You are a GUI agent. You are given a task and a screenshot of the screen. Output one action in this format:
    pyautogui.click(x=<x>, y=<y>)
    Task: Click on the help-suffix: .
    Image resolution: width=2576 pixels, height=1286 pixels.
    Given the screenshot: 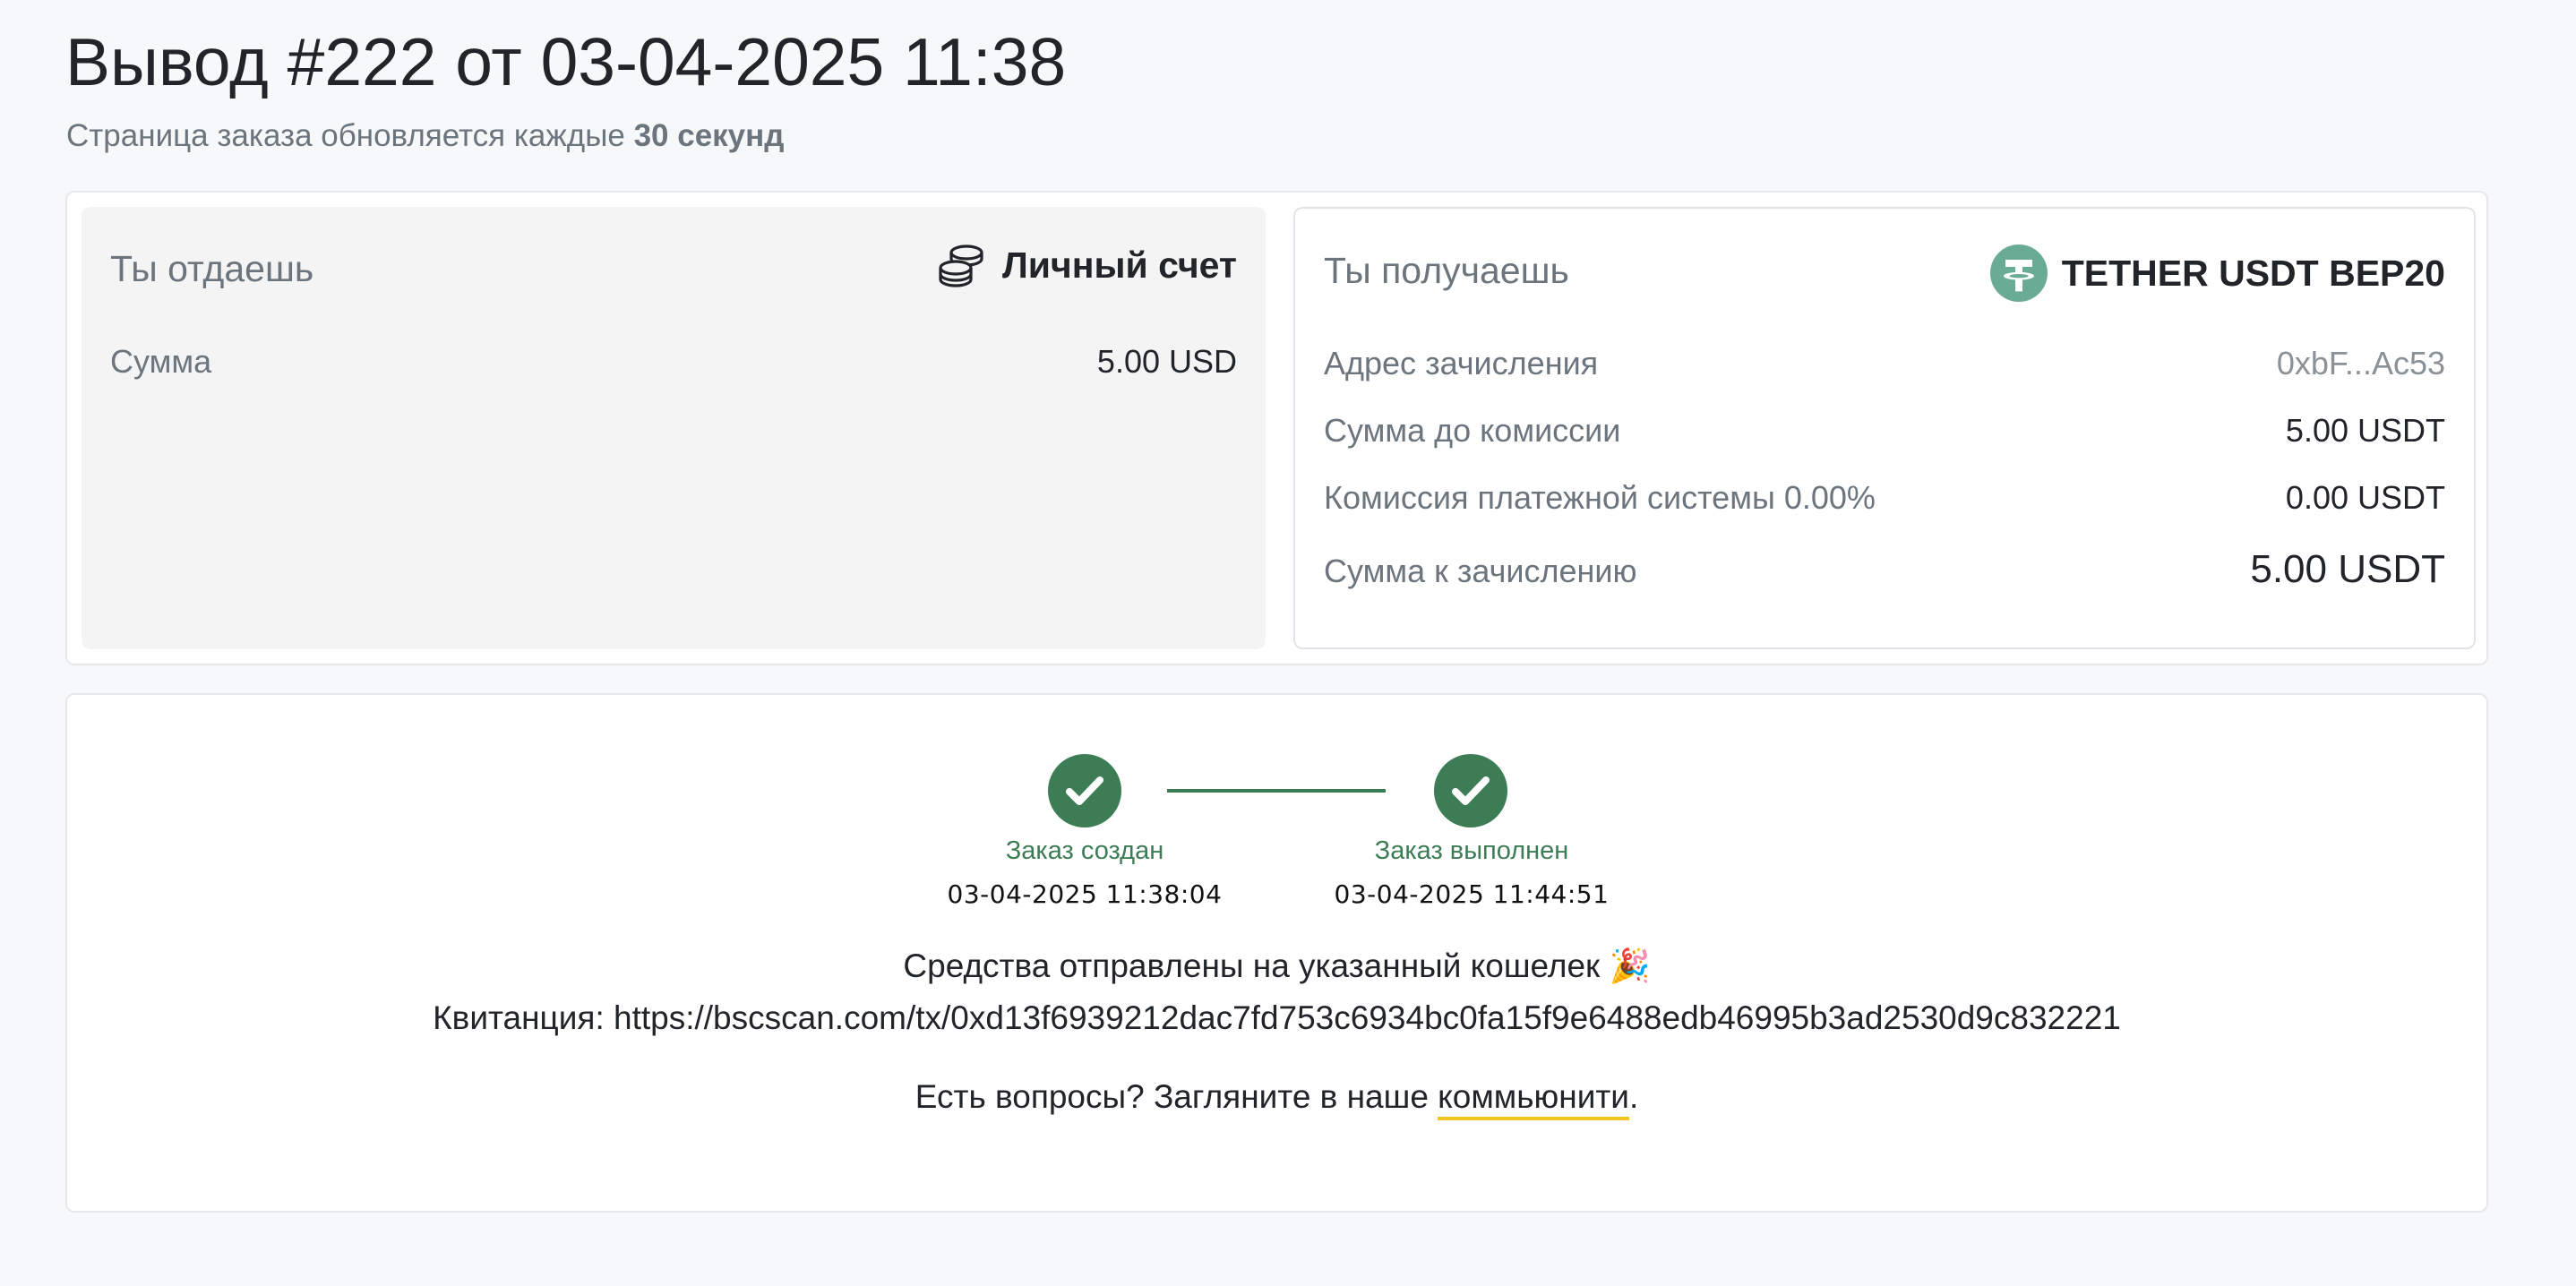 What is the action you would take?
    pyautogui.click(x=1633, y=1097)
    